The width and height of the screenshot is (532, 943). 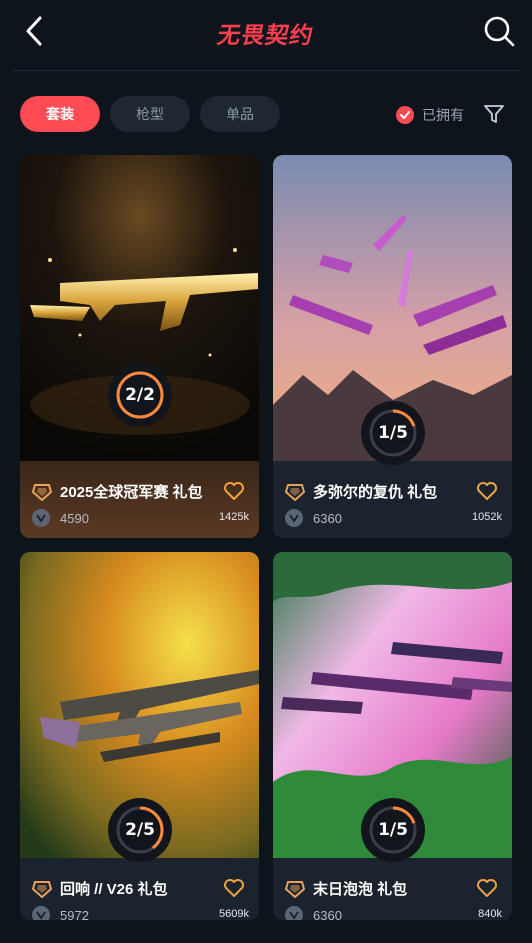 I want to click on like-count: 1052k, so click(x=487, y=517).